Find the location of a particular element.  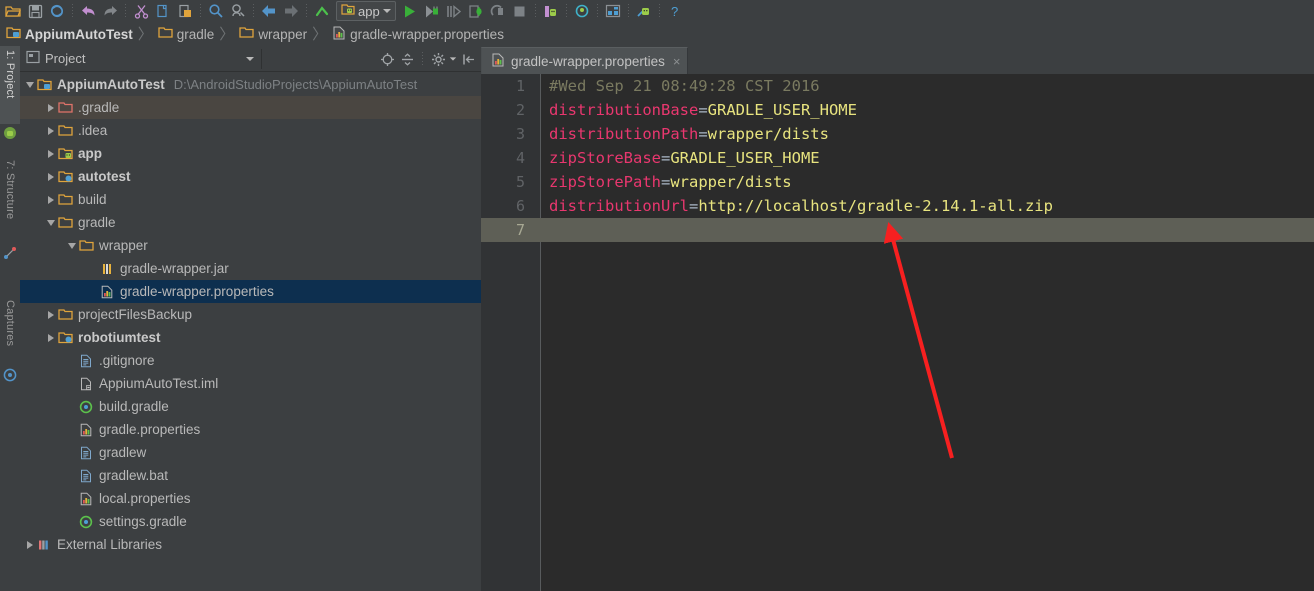

hide-panel-icon is located at coordinates (468, 59).